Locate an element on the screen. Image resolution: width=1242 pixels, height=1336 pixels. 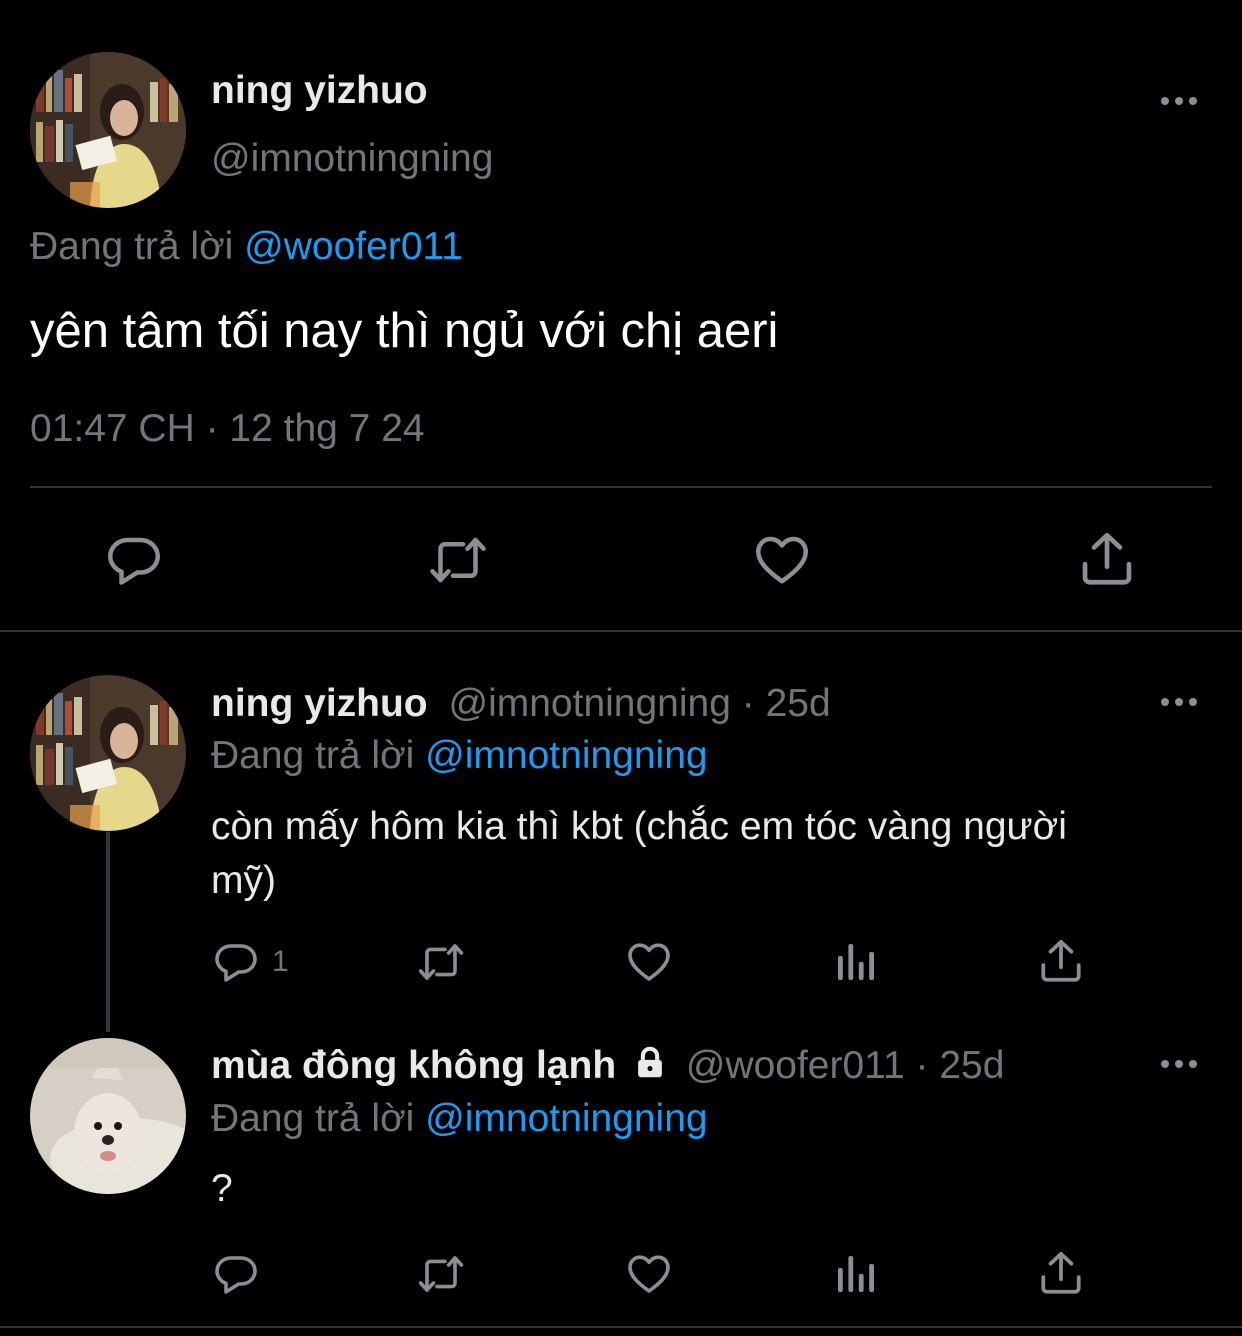
reply-count: 1 is located at coordinates (280, 961).